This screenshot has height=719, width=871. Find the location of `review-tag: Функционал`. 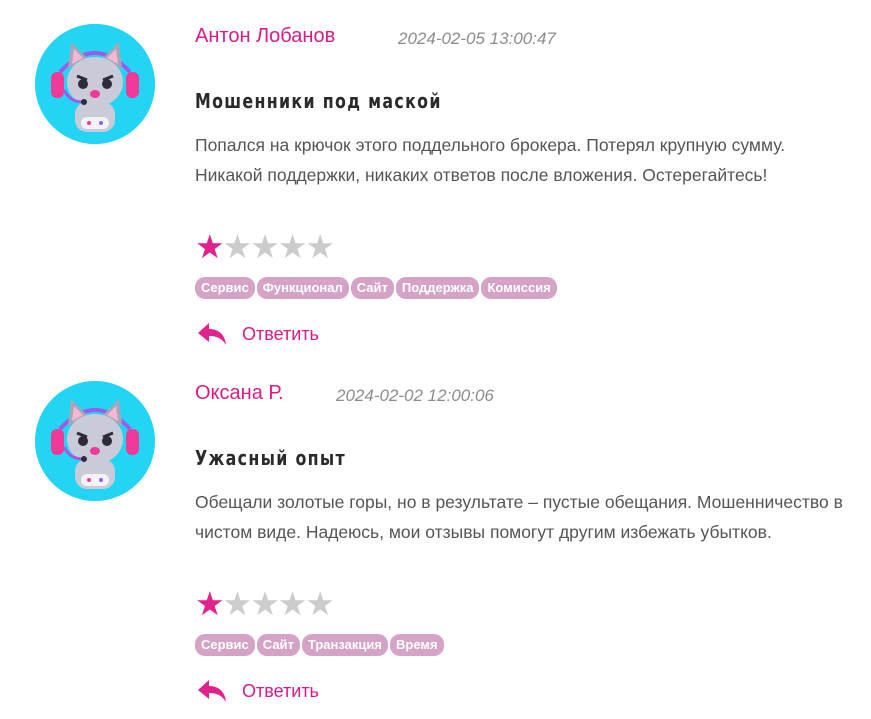

review-tag: Функционал is located at coordinates (302, 288).